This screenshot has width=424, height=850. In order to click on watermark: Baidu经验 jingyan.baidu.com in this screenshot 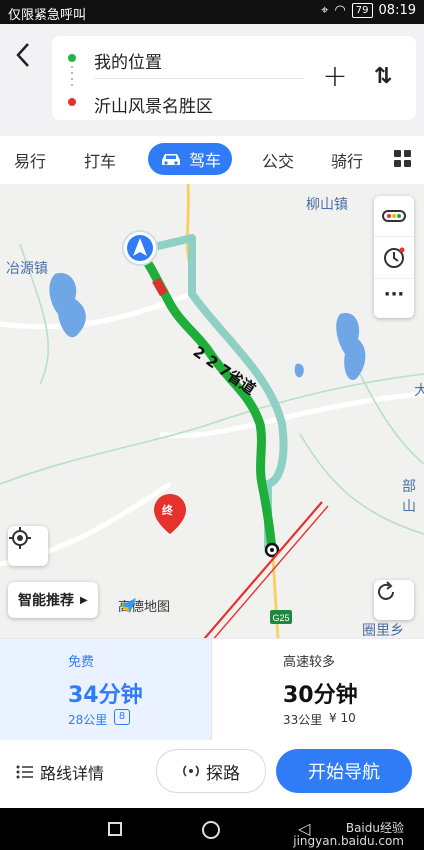, I will do `click(348, 835)`.